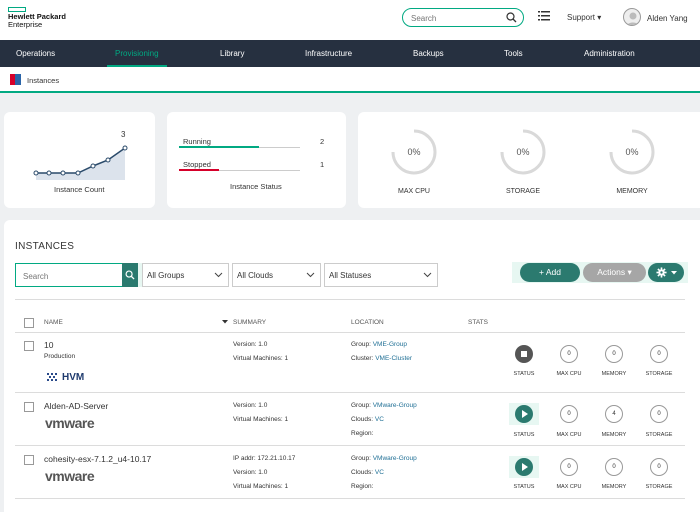  Describe the element at coordinates (362, 486) in the screenshot. I see `location-region: Region:` at that location.